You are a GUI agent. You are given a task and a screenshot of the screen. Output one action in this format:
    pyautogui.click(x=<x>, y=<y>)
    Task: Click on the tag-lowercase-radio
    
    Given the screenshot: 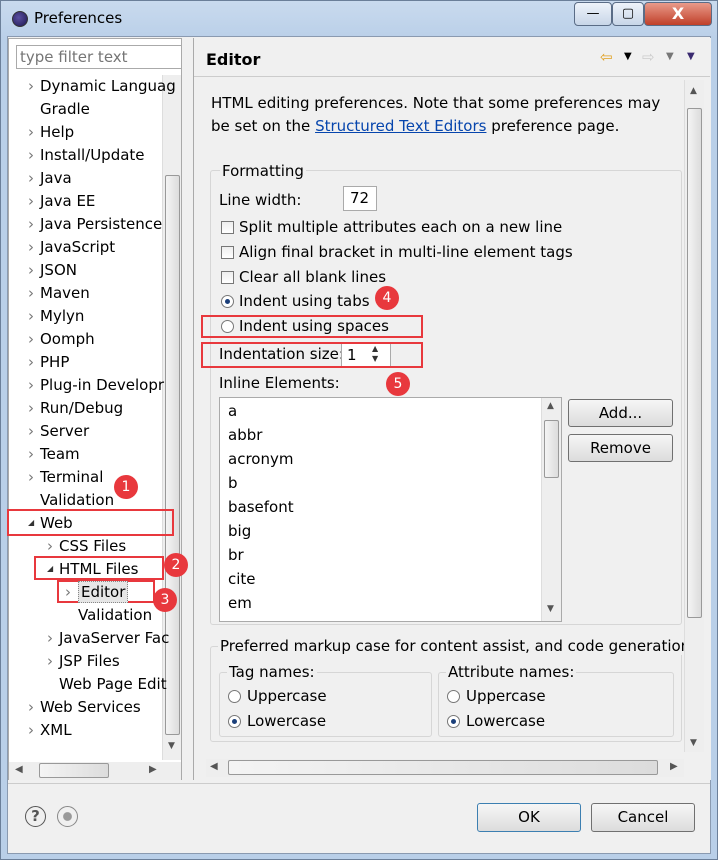 What is the action you would take?
    pyautogui.click(x=234, y=721)
    